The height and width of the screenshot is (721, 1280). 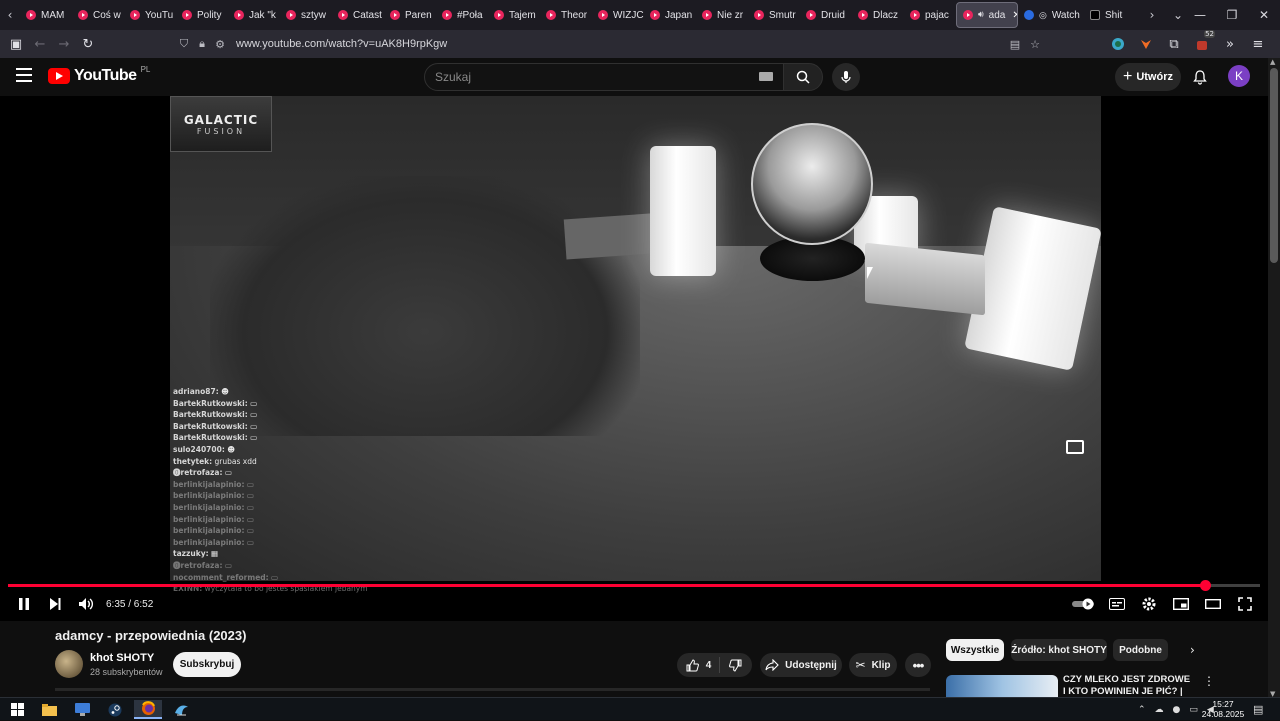 What do you see at coordinates (1200, 15) in the screenshot?
I see `minimize-icon: —` at bounding box center [1200, 15].